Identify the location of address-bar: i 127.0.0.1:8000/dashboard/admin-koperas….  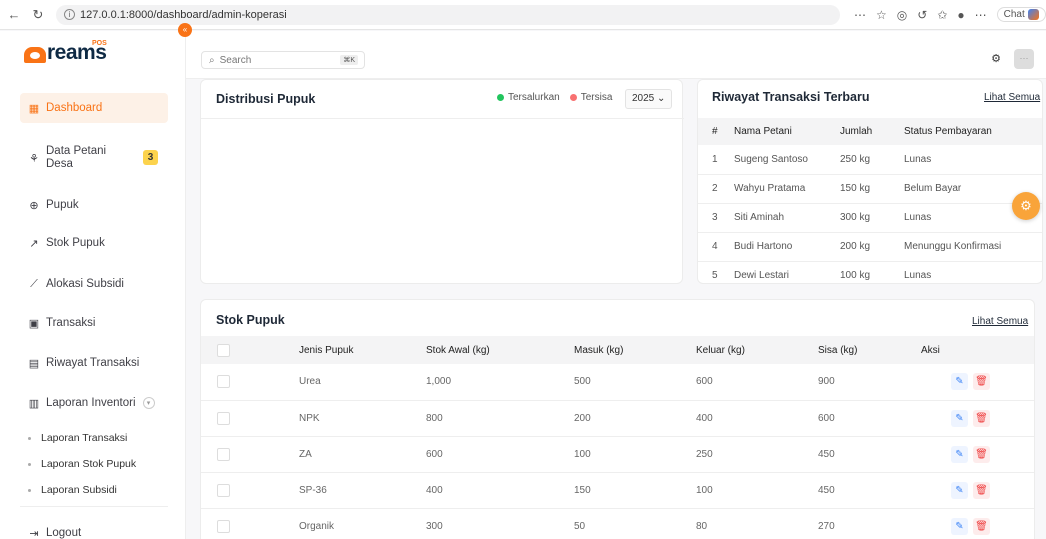
(448, 14).